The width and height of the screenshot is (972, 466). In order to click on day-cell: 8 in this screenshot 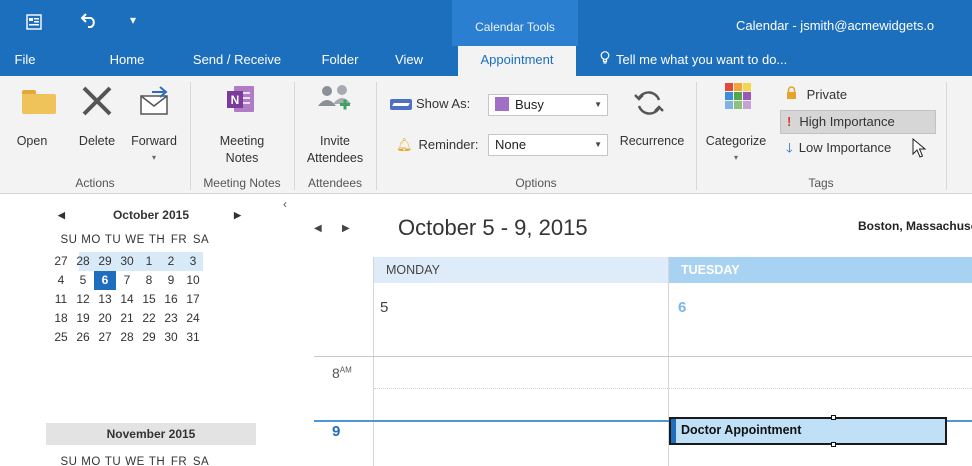, I will do `click(149, 280)`.